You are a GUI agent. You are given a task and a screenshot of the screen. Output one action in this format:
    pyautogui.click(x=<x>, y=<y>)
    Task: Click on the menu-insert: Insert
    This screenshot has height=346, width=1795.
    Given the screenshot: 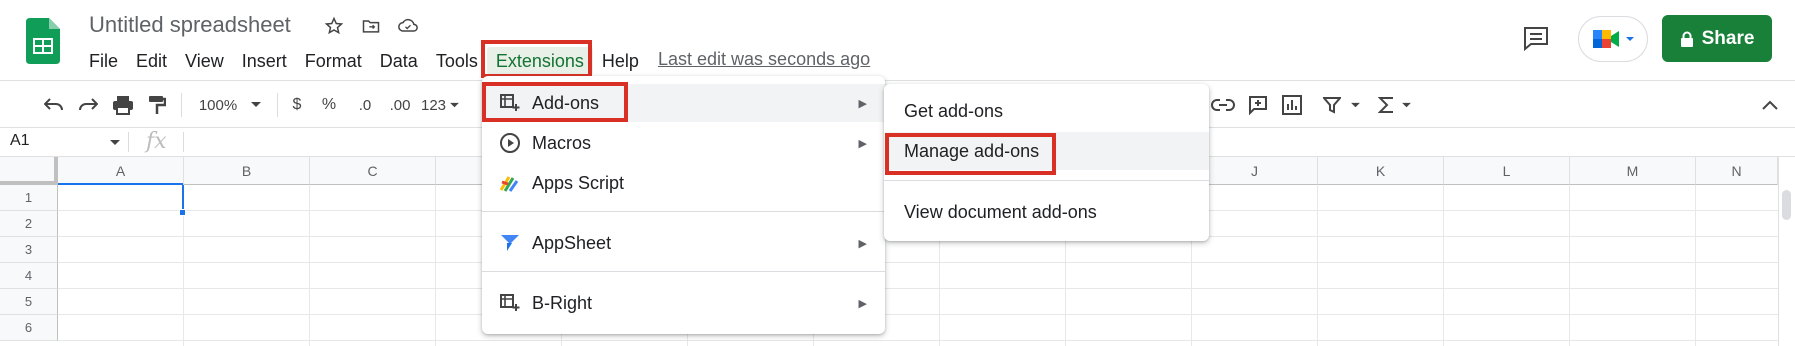 What is the action you would take?
    pyautogui.click(x=264, y=61)
    